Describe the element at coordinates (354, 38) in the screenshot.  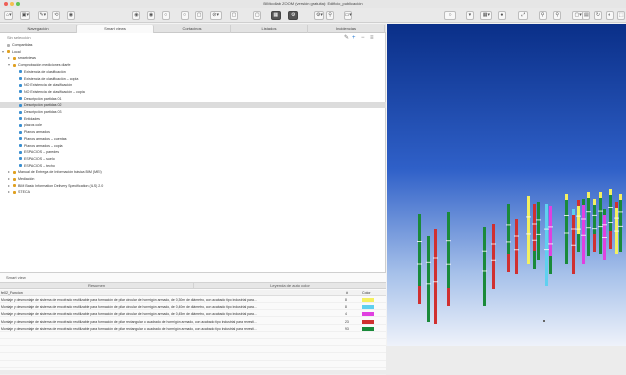
I see `add-icon: +` at that location.